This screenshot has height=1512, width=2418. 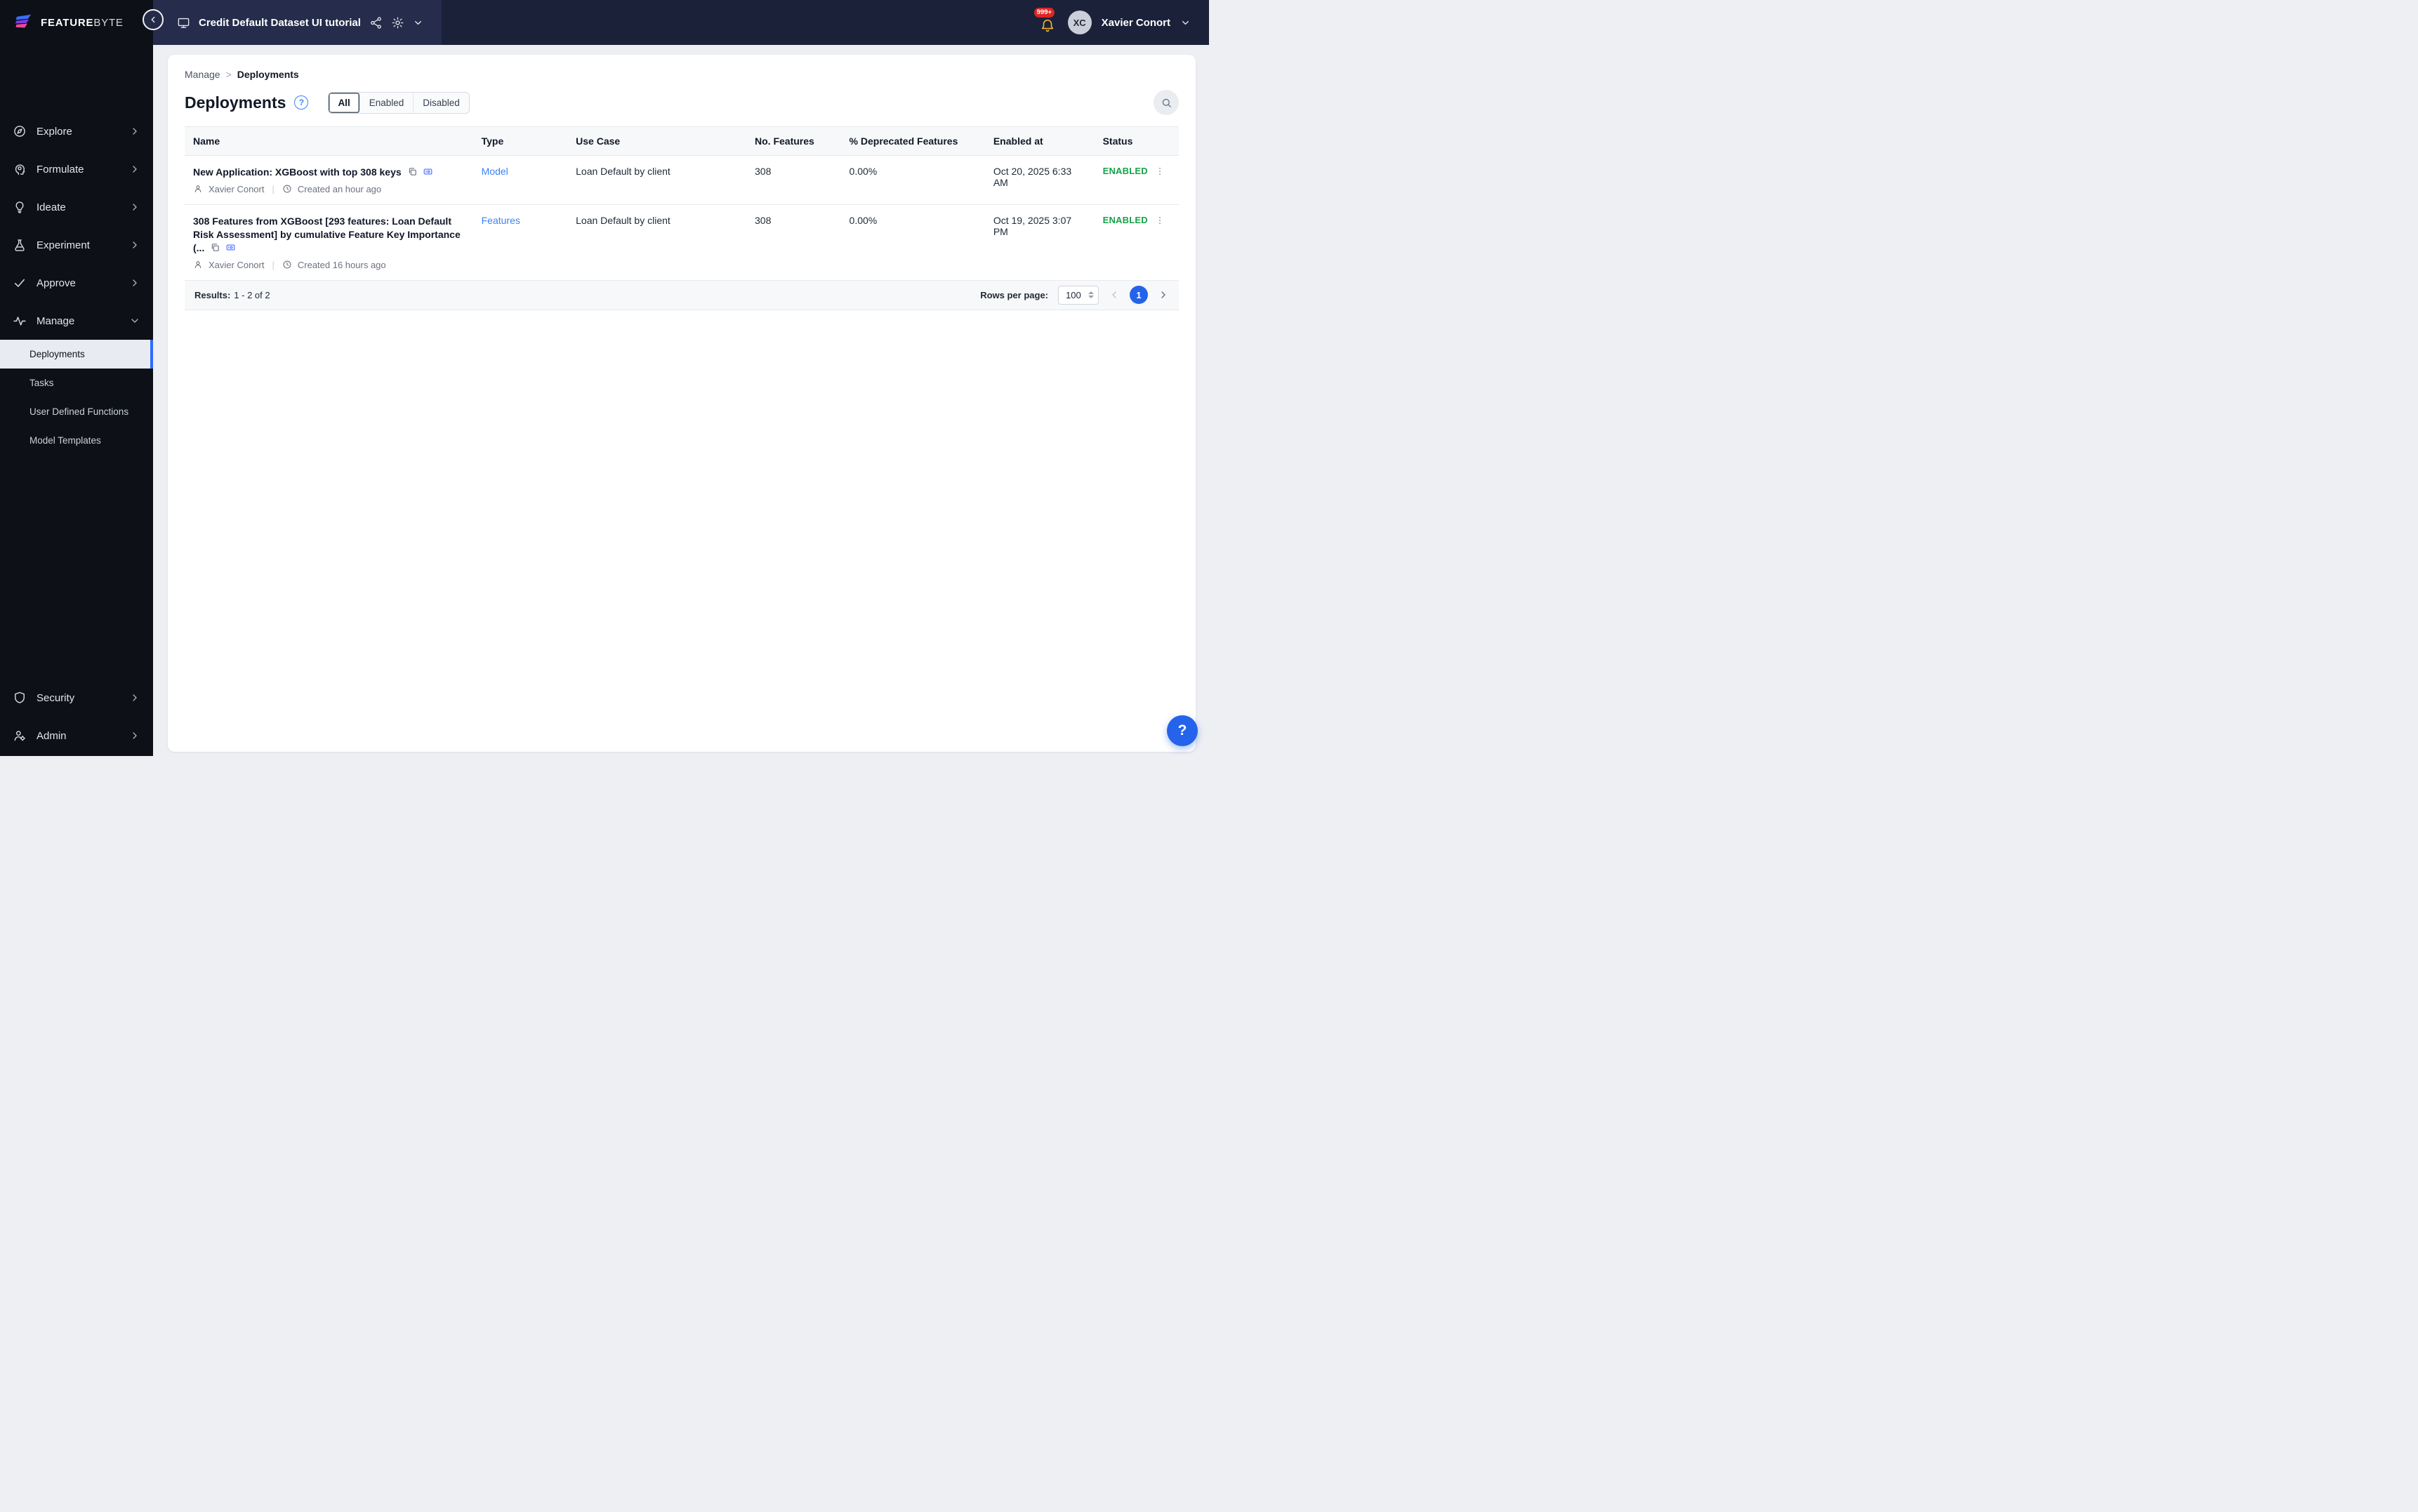 I want to click on page-number-button: 1, so click(x=1139, y=295).